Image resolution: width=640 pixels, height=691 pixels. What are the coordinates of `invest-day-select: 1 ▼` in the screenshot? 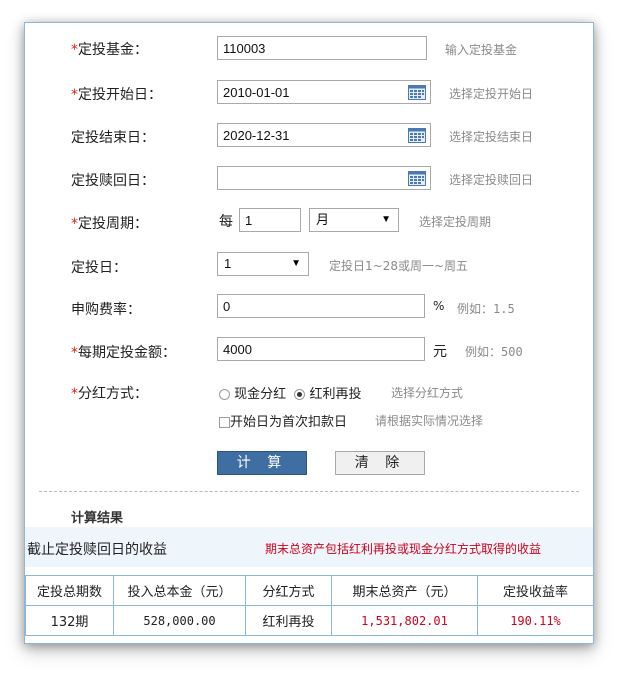 It's located at (263, 264).